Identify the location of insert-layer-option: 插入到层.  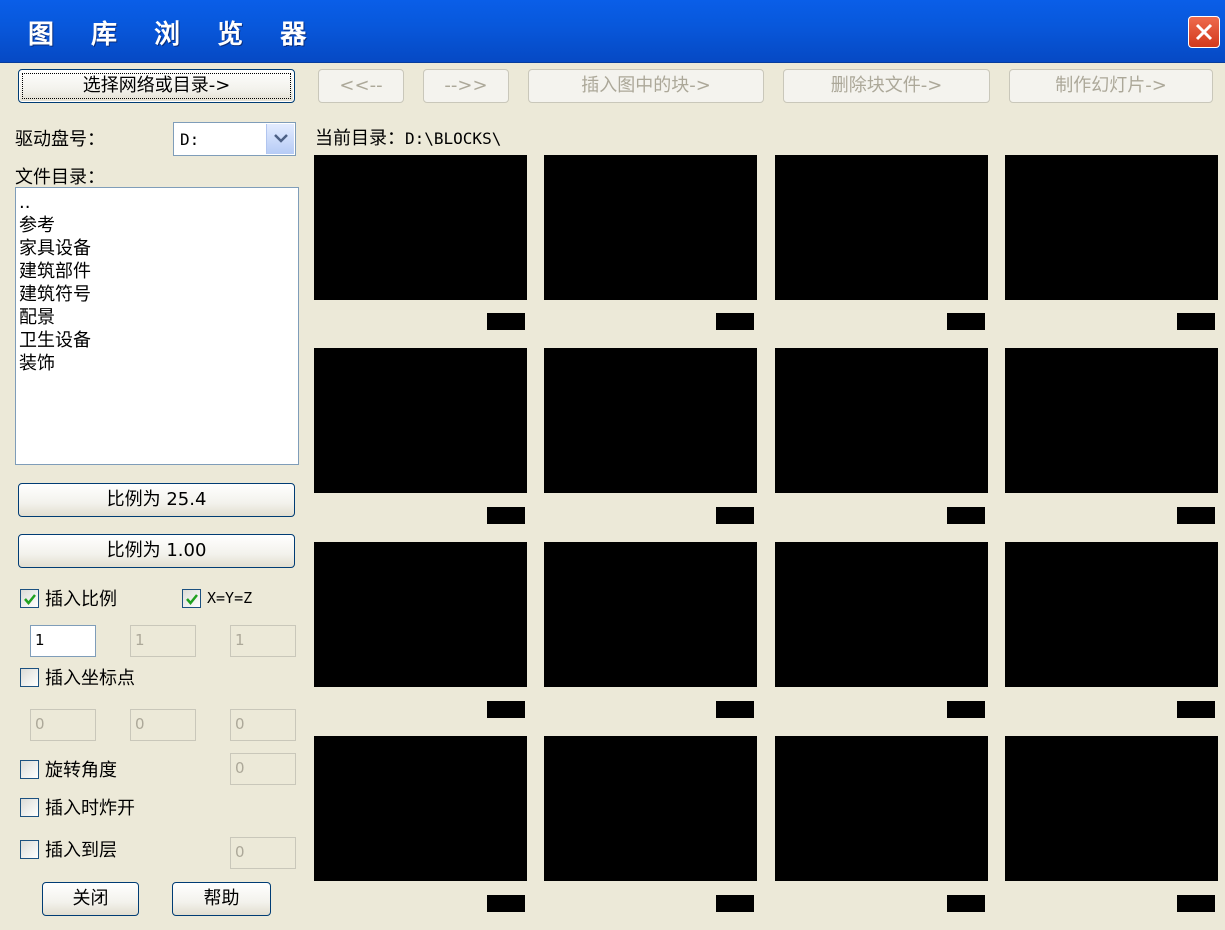
(68, 849).